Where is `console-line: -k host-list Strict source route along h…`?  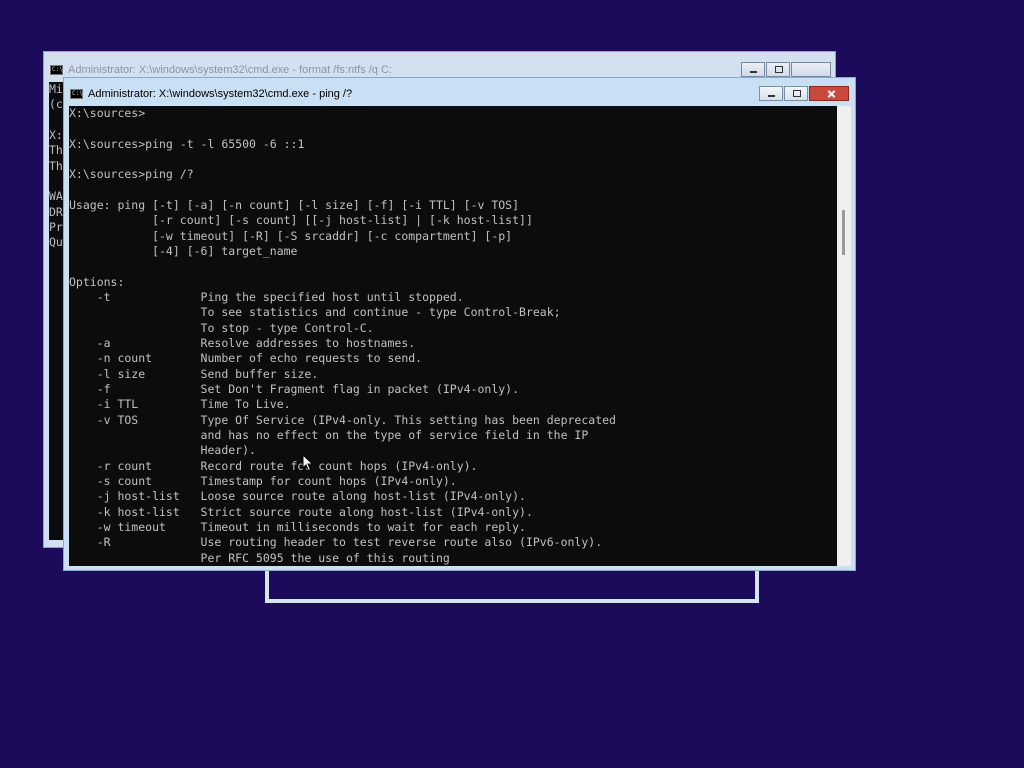 console-line: -k host-list Strict source route along h… is located at coordinates (301, 511).